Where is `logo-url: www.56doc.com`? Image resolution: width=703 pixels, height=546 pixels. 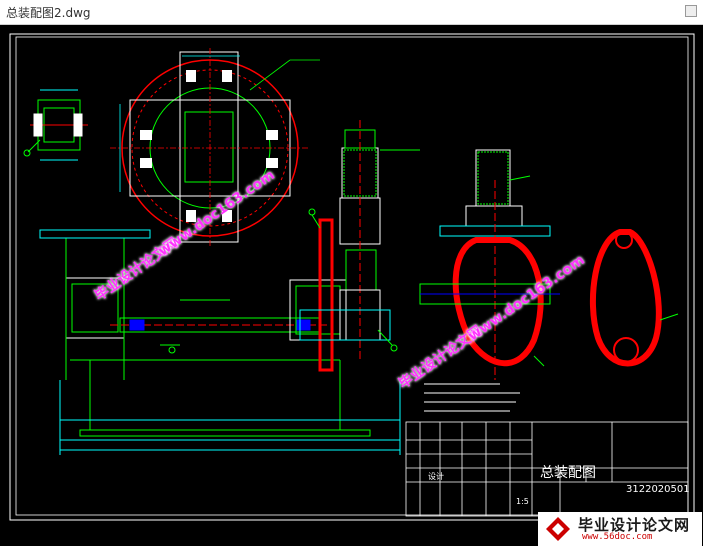 logo-url: www.56doc.com is located at coordinates (617, 537).